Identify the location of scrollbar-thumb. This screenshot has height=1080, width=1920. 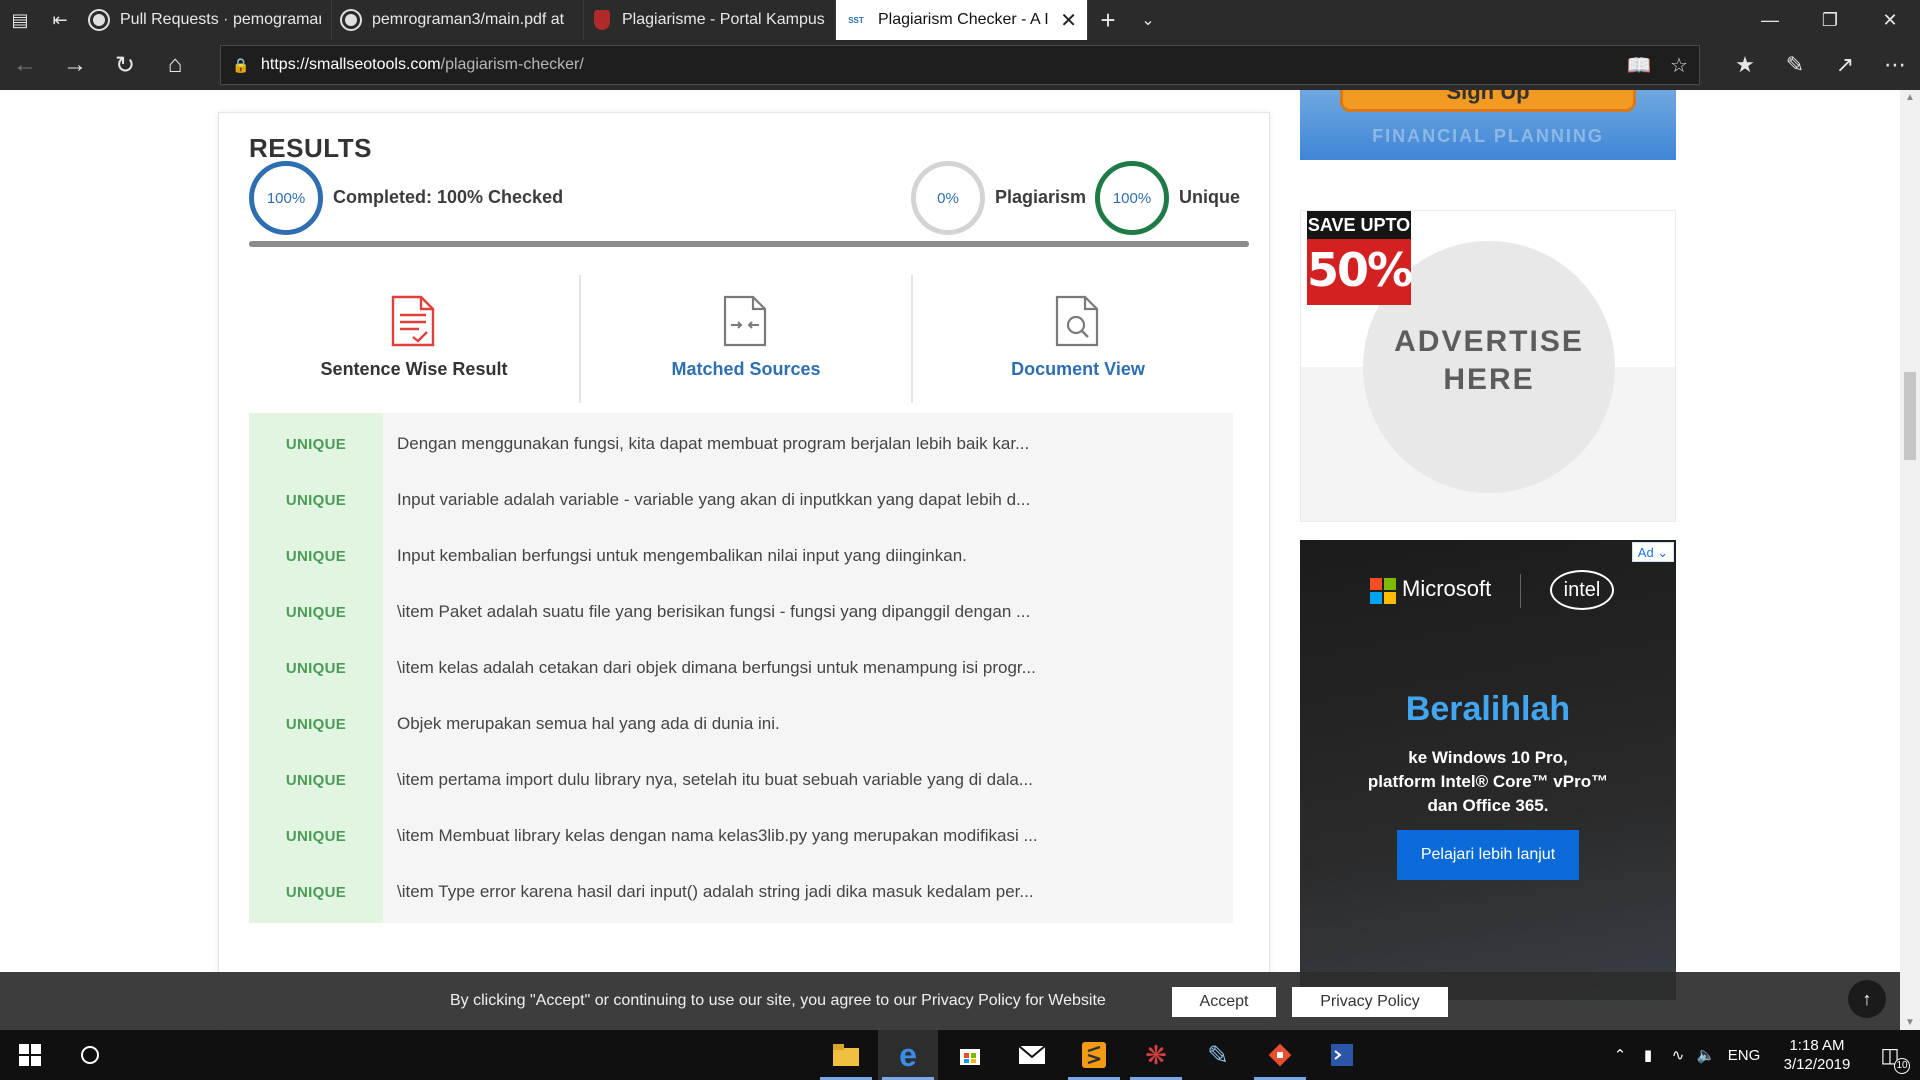
(1910, 416).